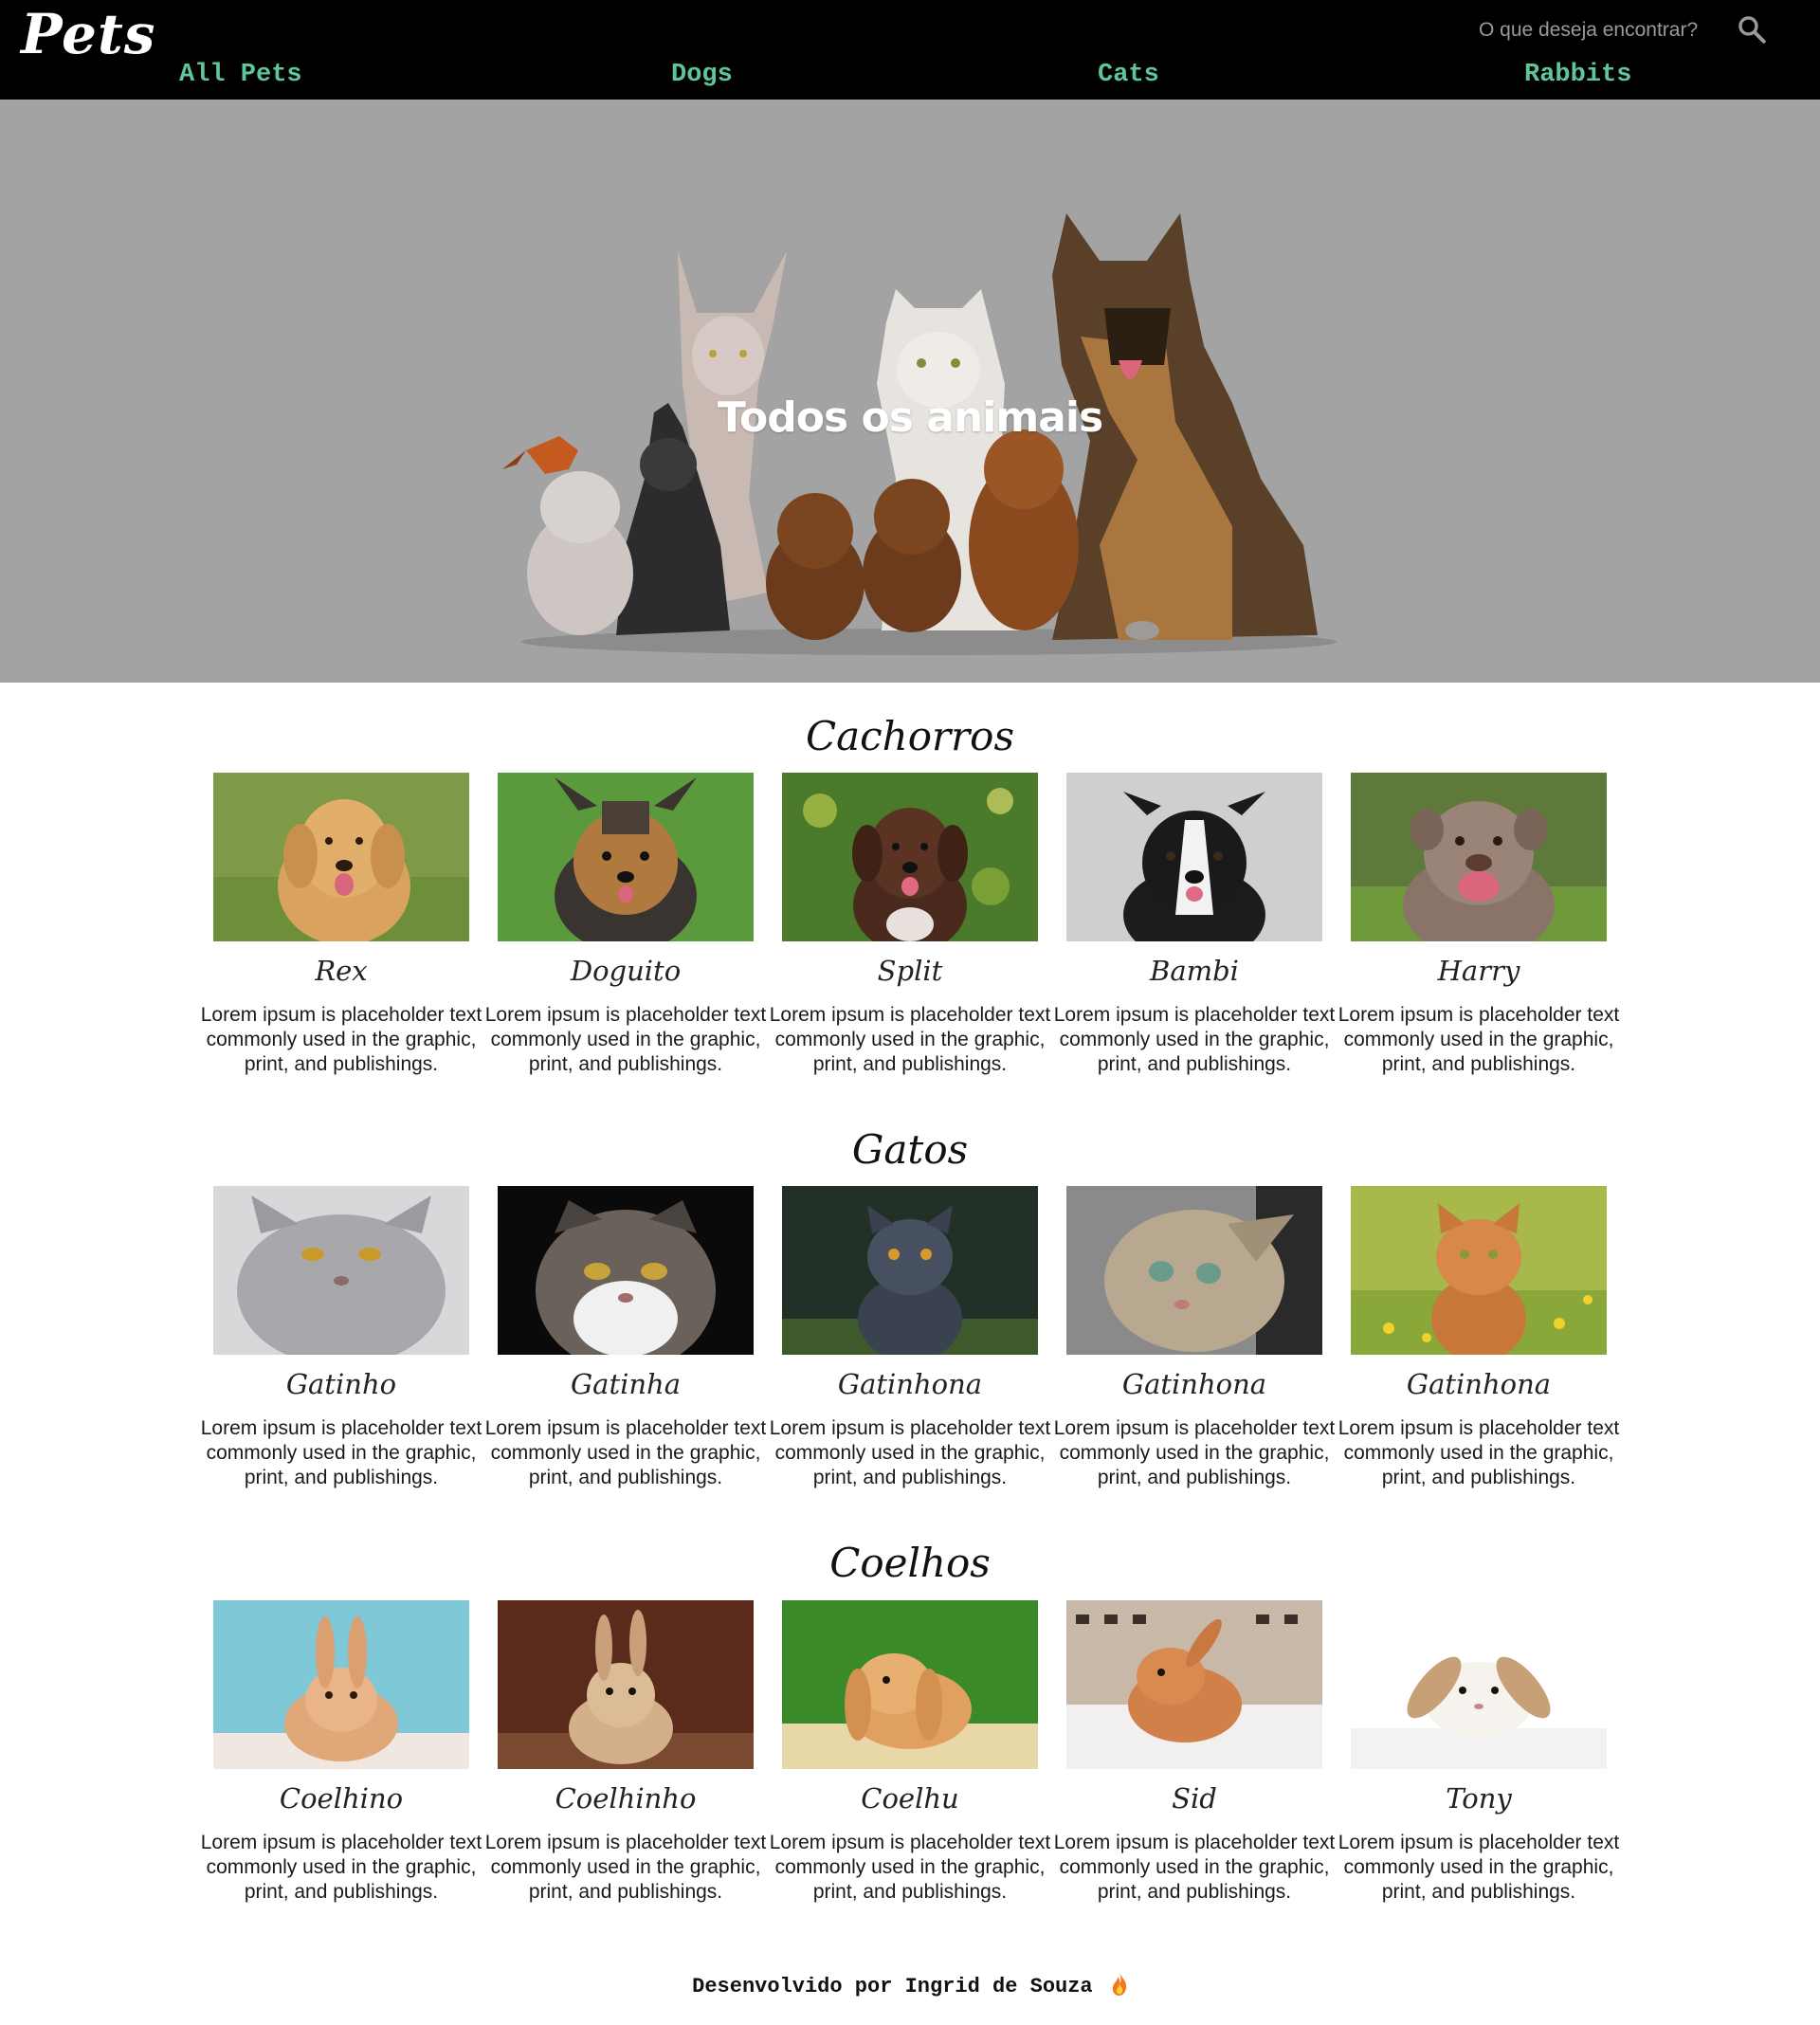 Image resolution: width=1820 pixels, height=2025 pixels. I want to click on pet-name: Harry, so click(1478, 971).